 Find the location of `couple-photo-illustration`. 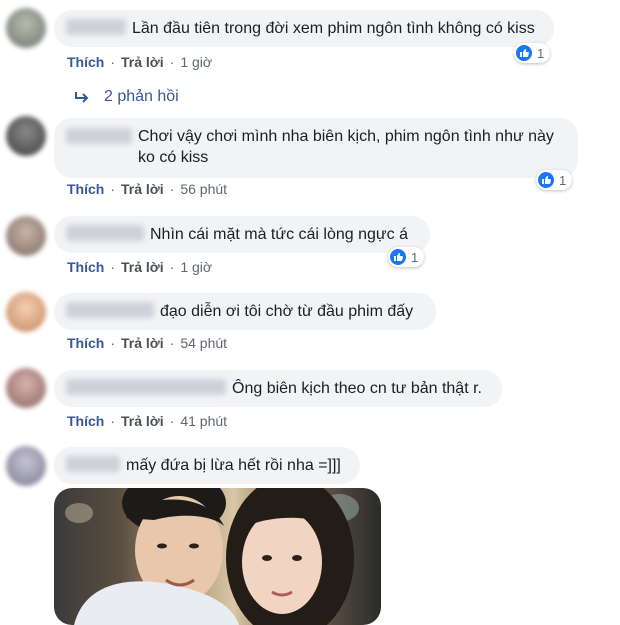

couple-photo-illustration is located at coordinates (212, 556).